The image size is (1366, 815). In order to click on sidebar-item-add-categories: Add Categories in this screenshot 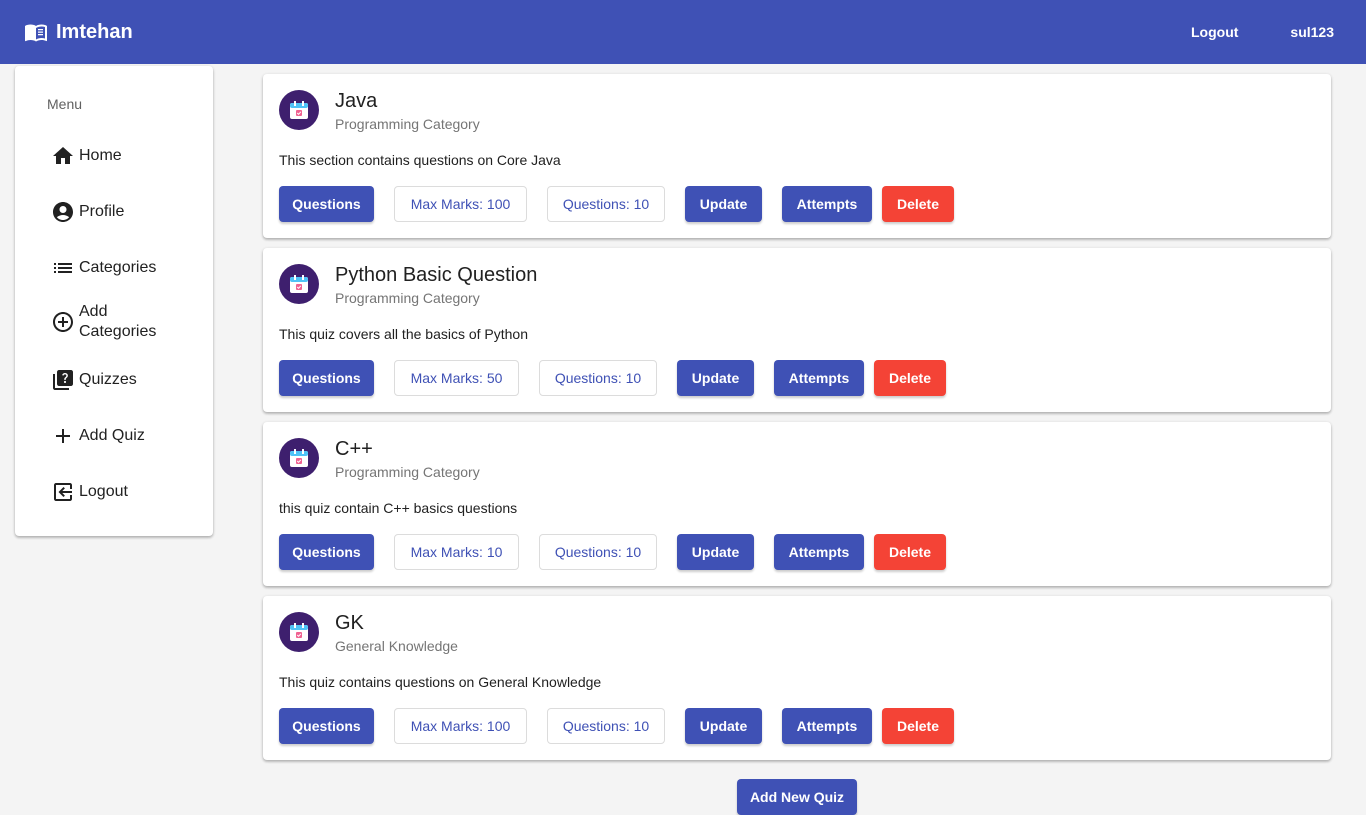, I will do `click(126, 322)`.